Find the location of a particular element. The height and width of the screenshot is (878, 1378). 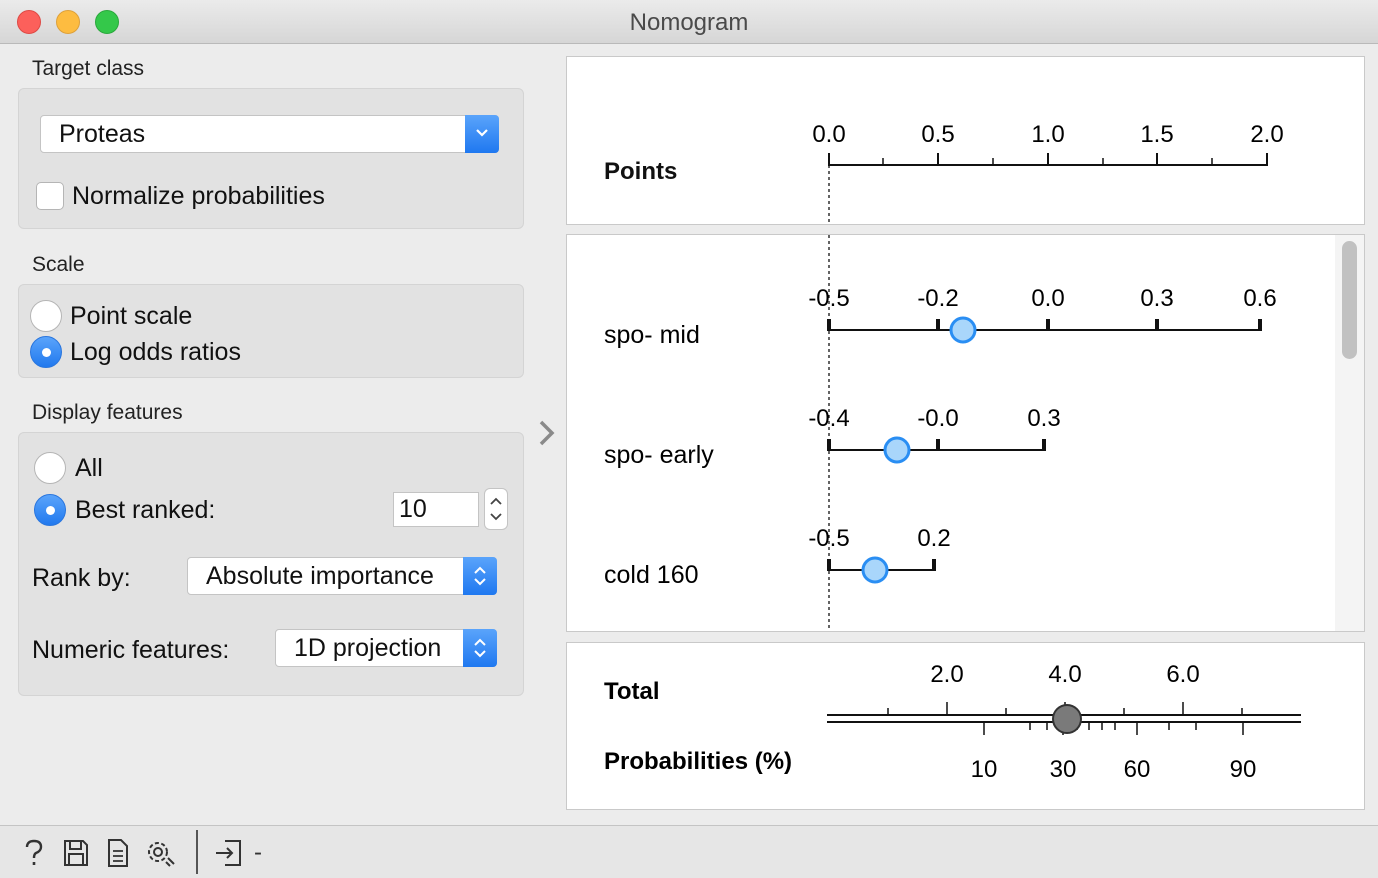

status-divider is located at coordinates (197, 852).